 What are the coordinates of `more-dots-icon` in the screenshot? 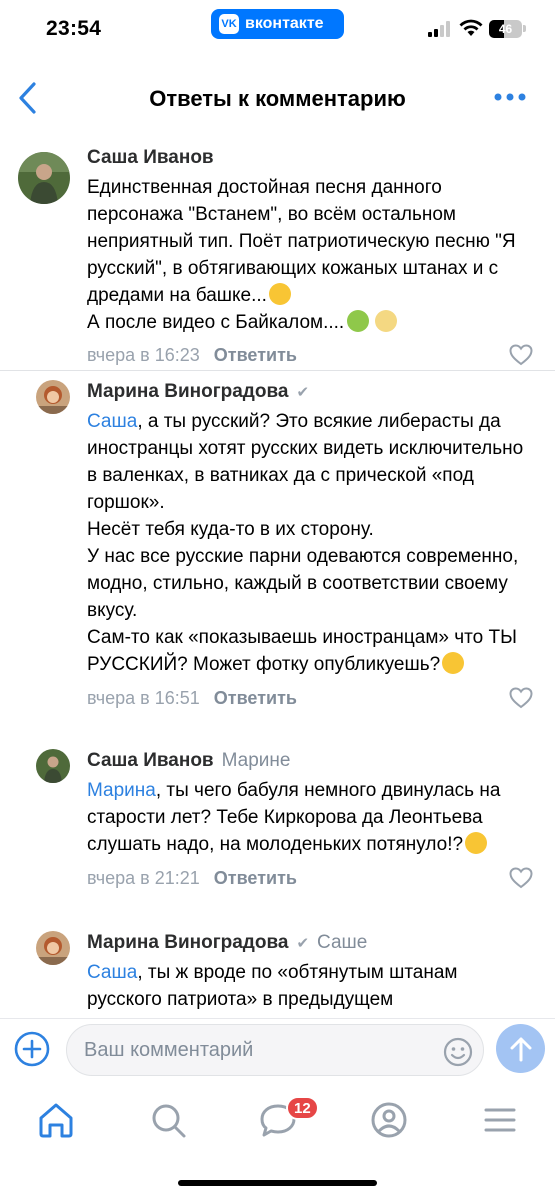 It's located at (510, 97).